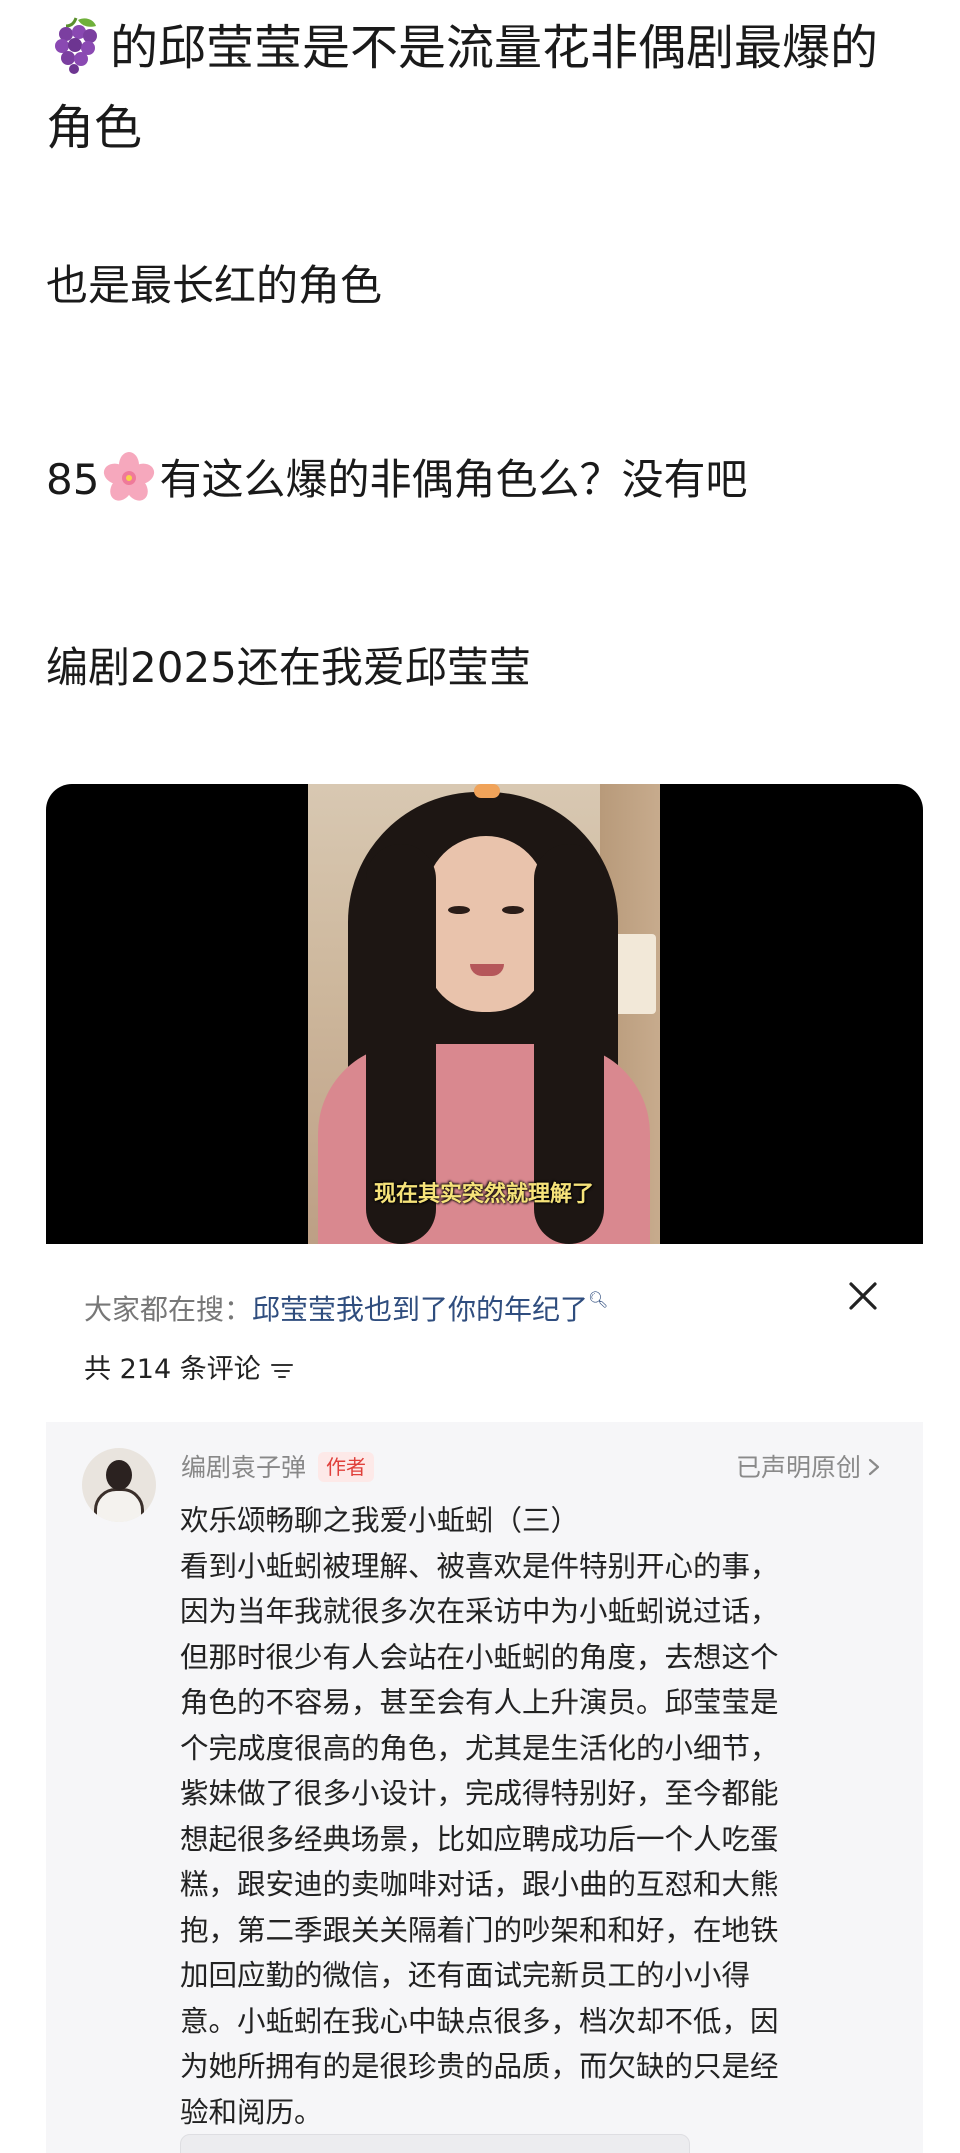  I want to click on original-declaration-label: 已声明原创, so click(798, 1467).